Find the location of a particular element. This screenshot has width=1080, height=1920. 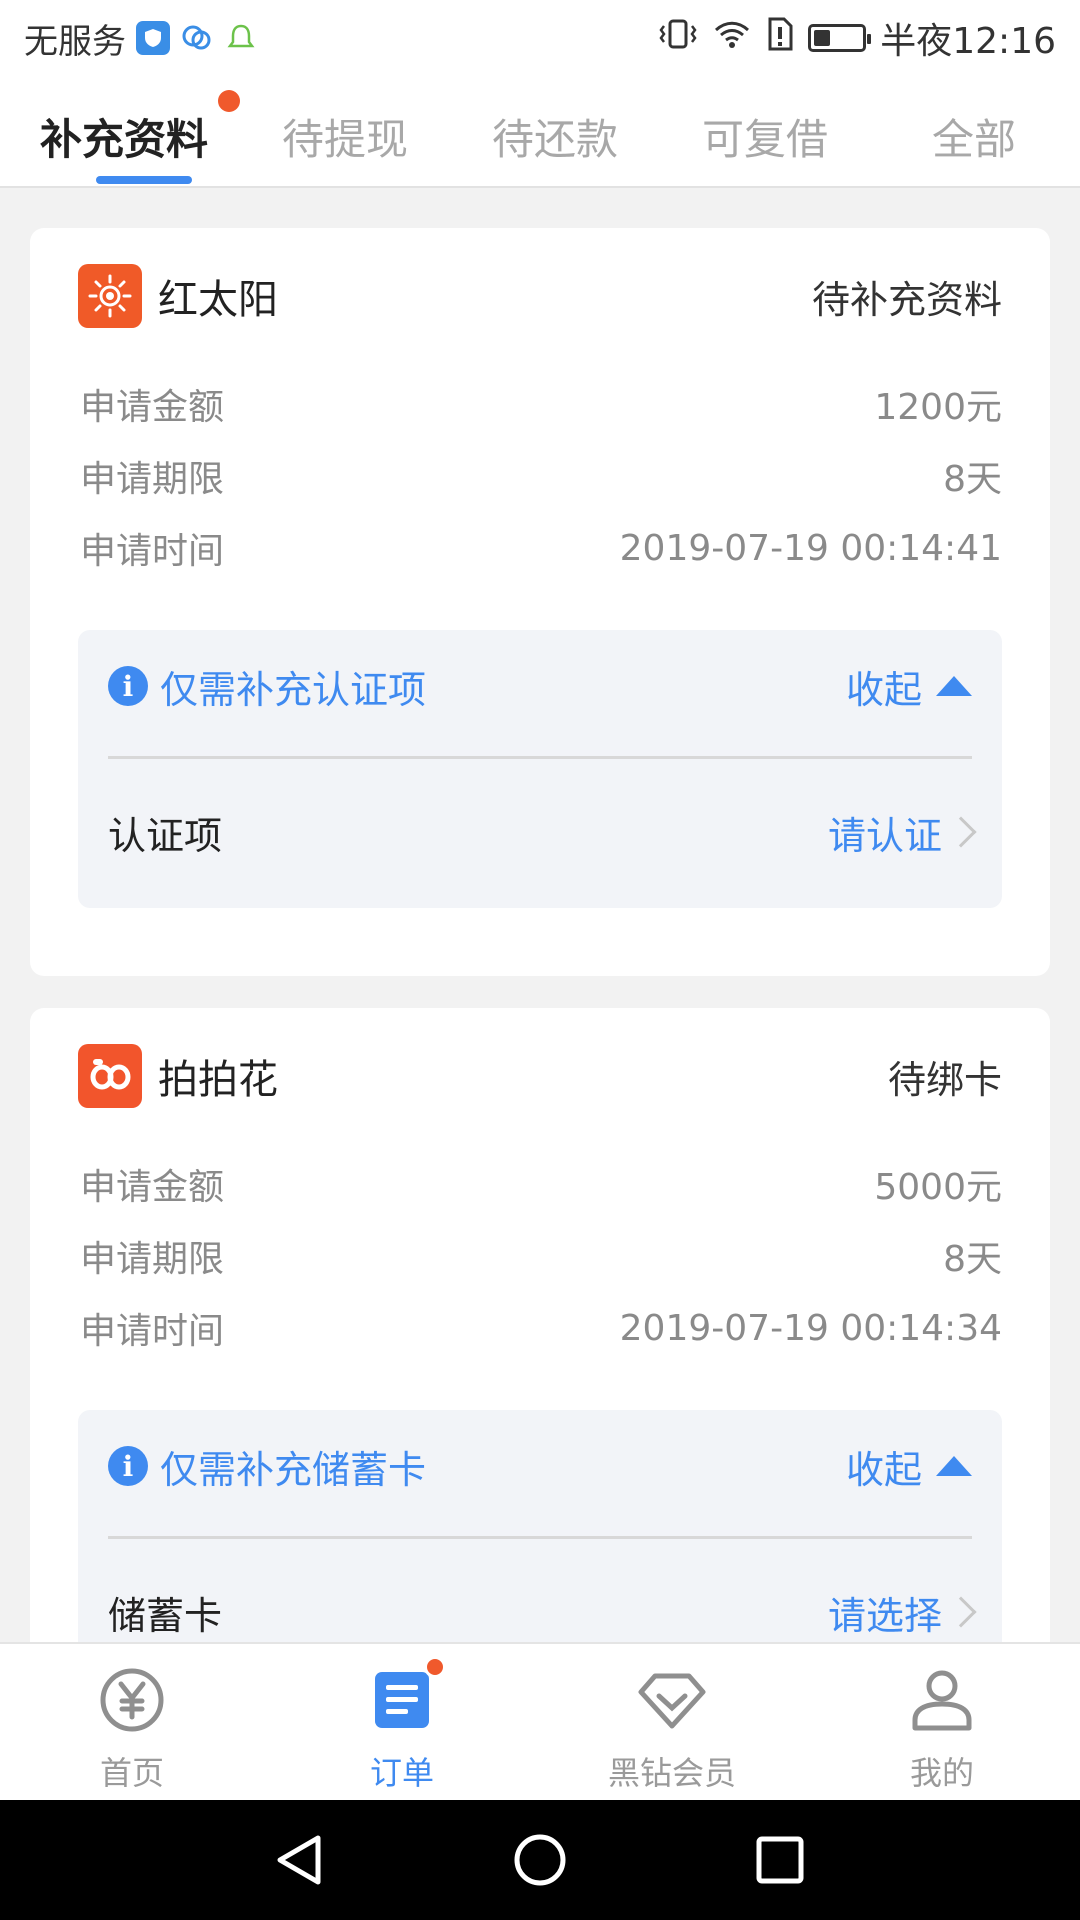

back-button is located at coordinates (300, 1860).